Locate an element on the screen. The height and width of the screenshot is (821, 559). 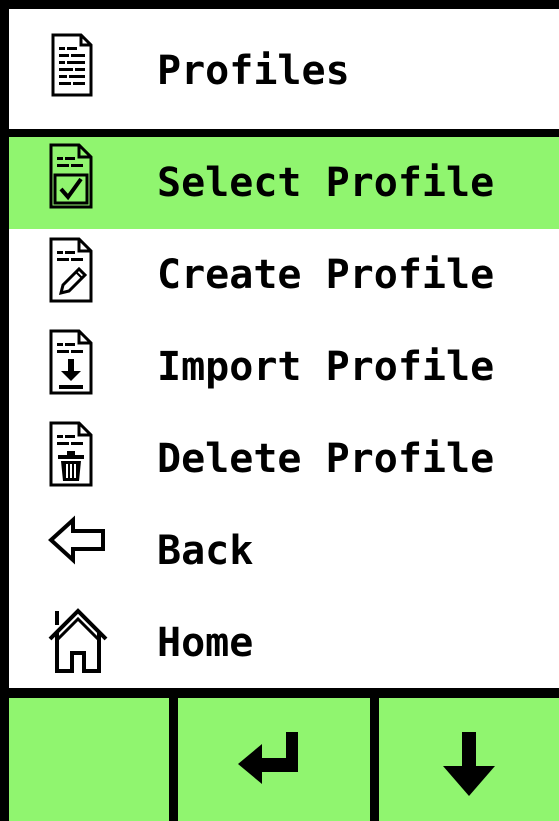
enter-icon is located at coordinates (268, 758).